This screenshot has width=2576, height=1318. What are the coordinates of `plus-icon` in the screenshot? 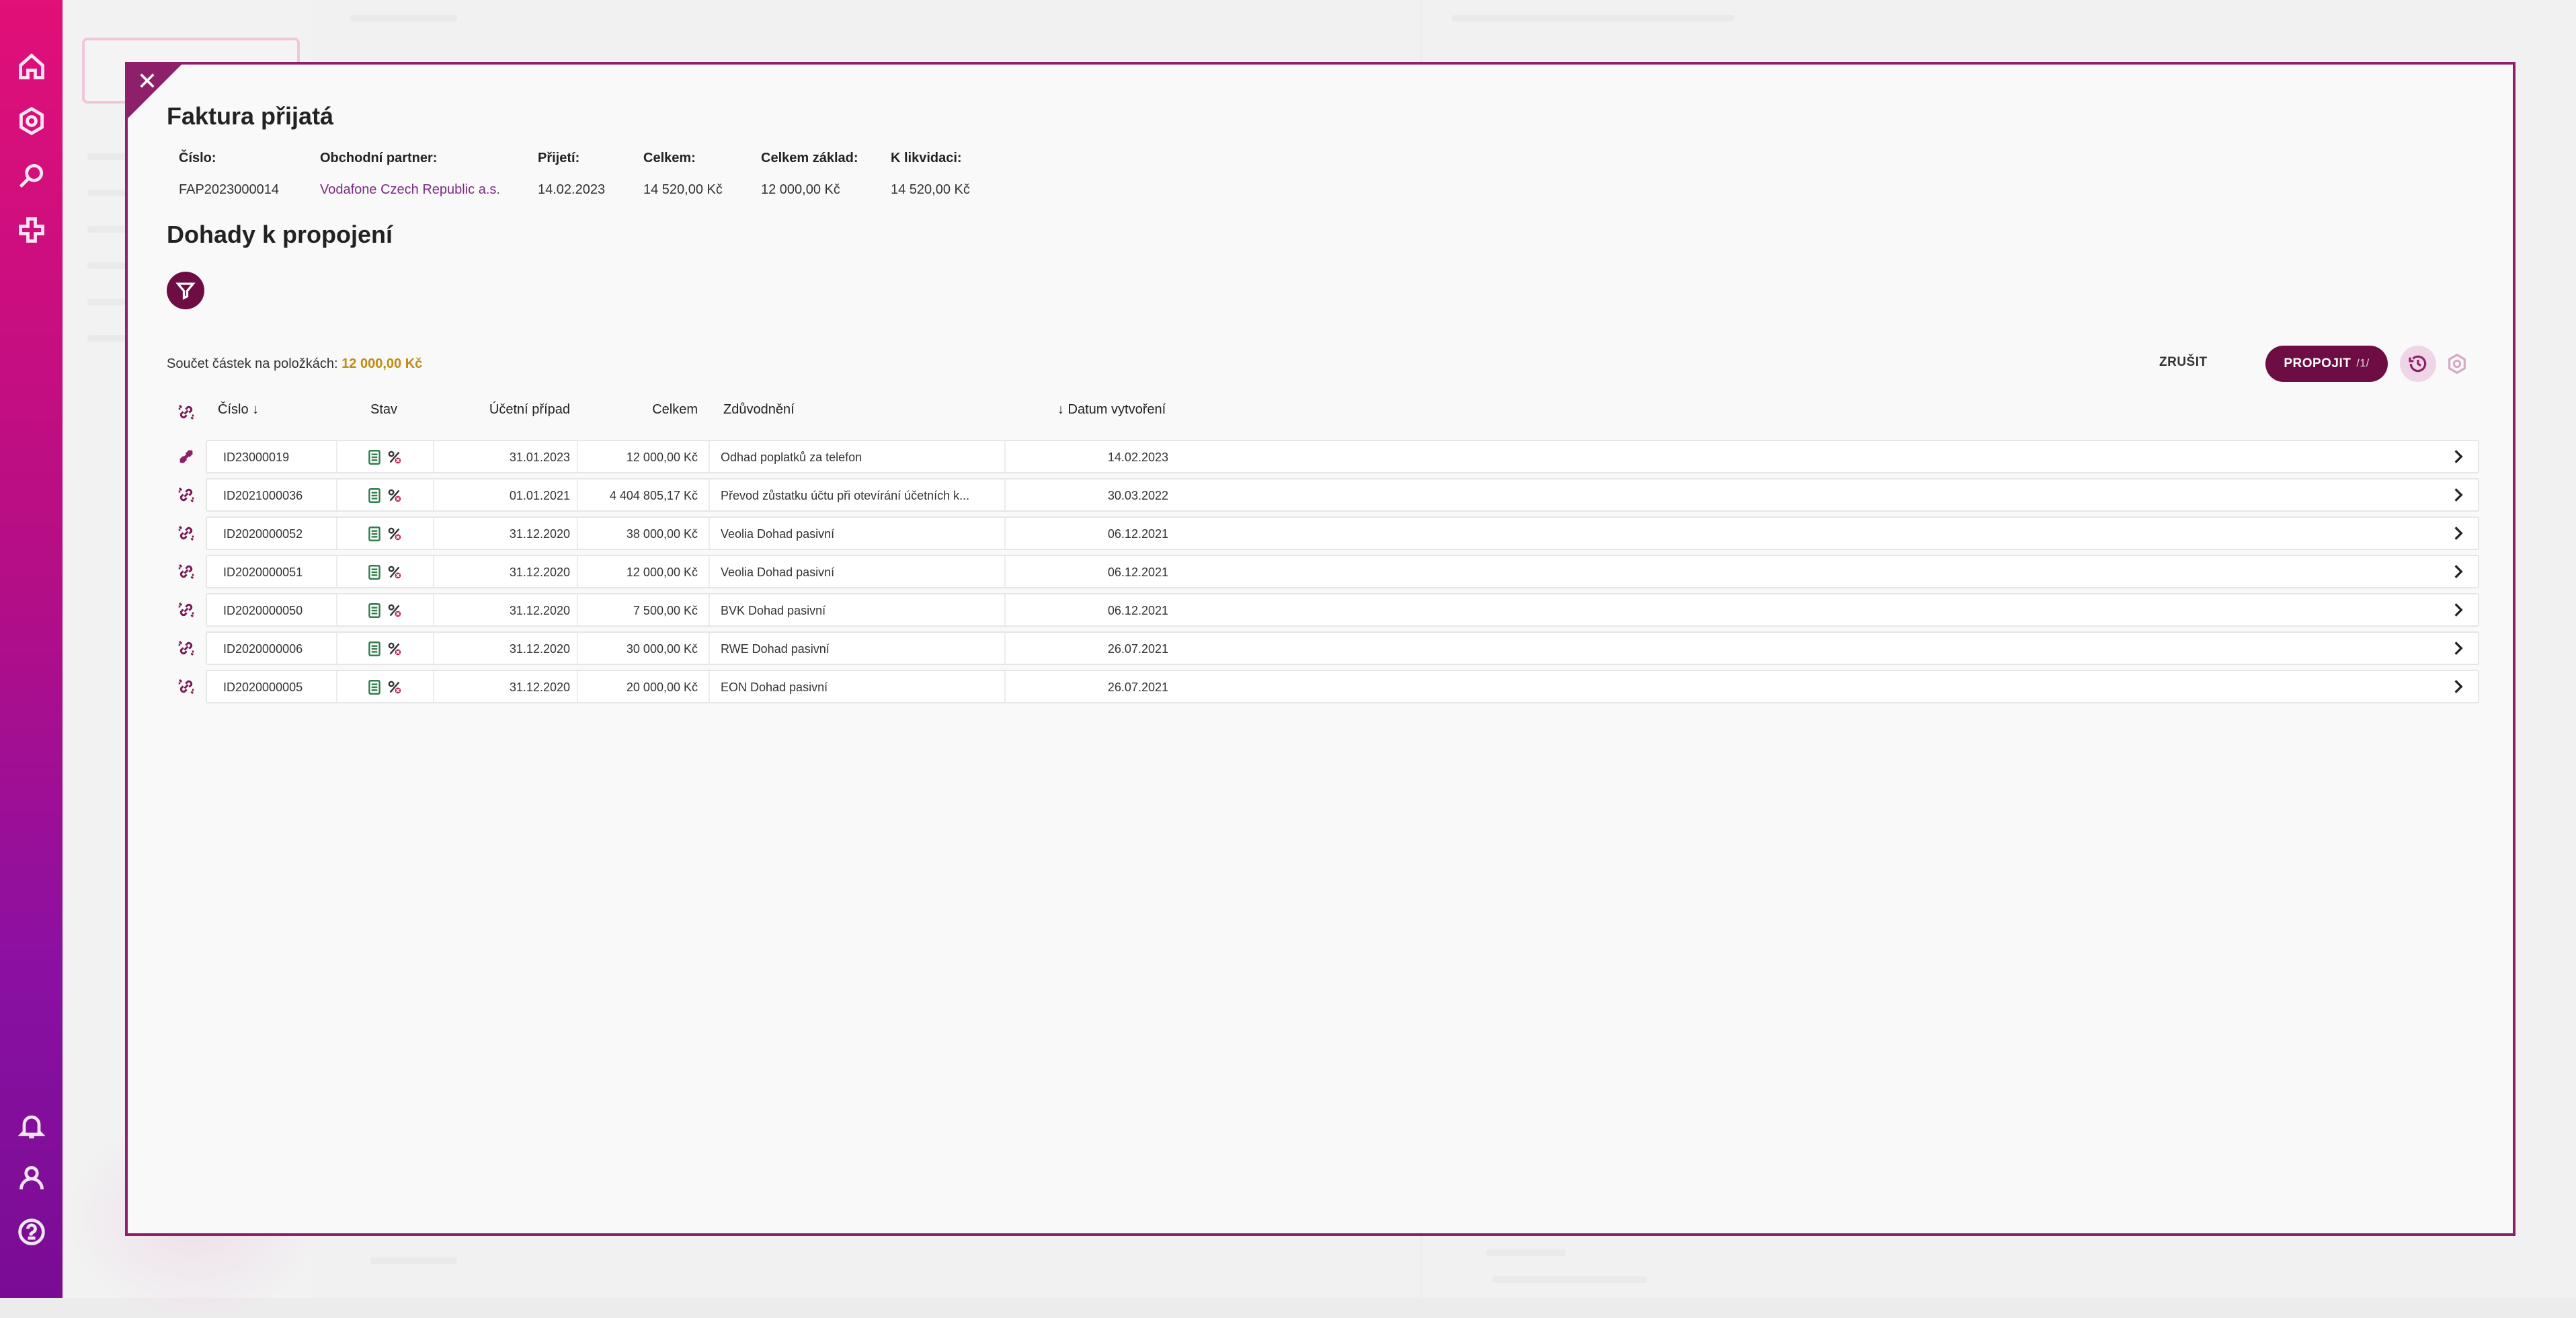 It's located at (31, 230).